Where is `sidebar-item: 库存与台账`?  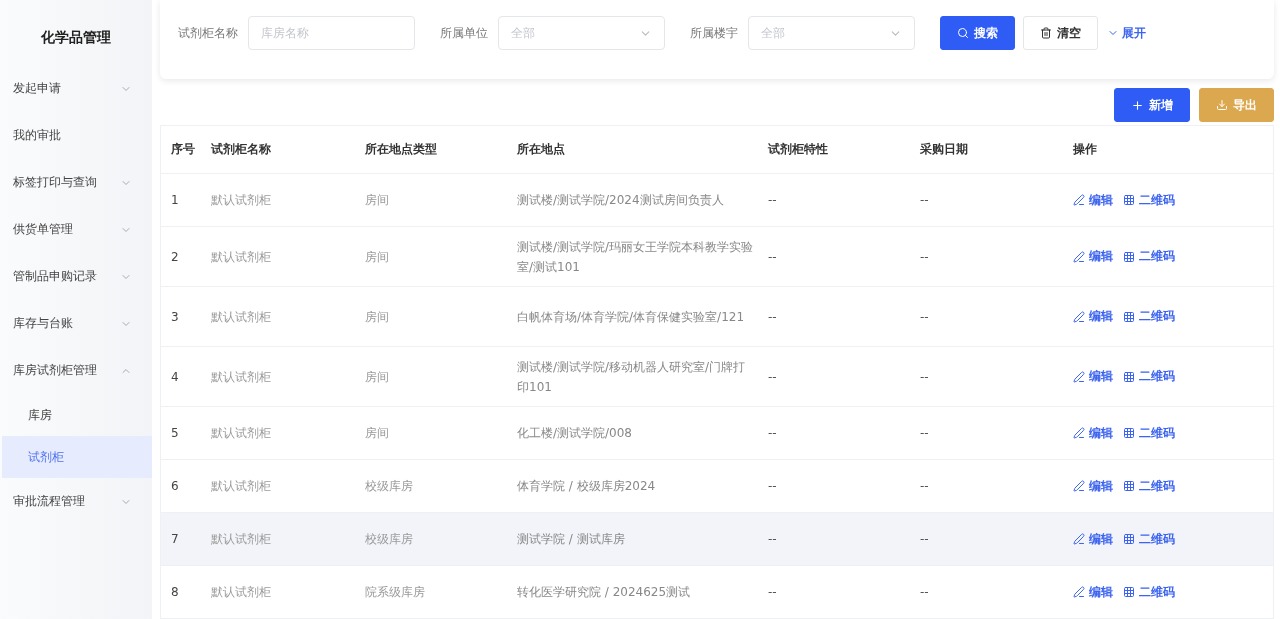 sidebar-item: 库存与台账 is located at coordinates (76, 323).